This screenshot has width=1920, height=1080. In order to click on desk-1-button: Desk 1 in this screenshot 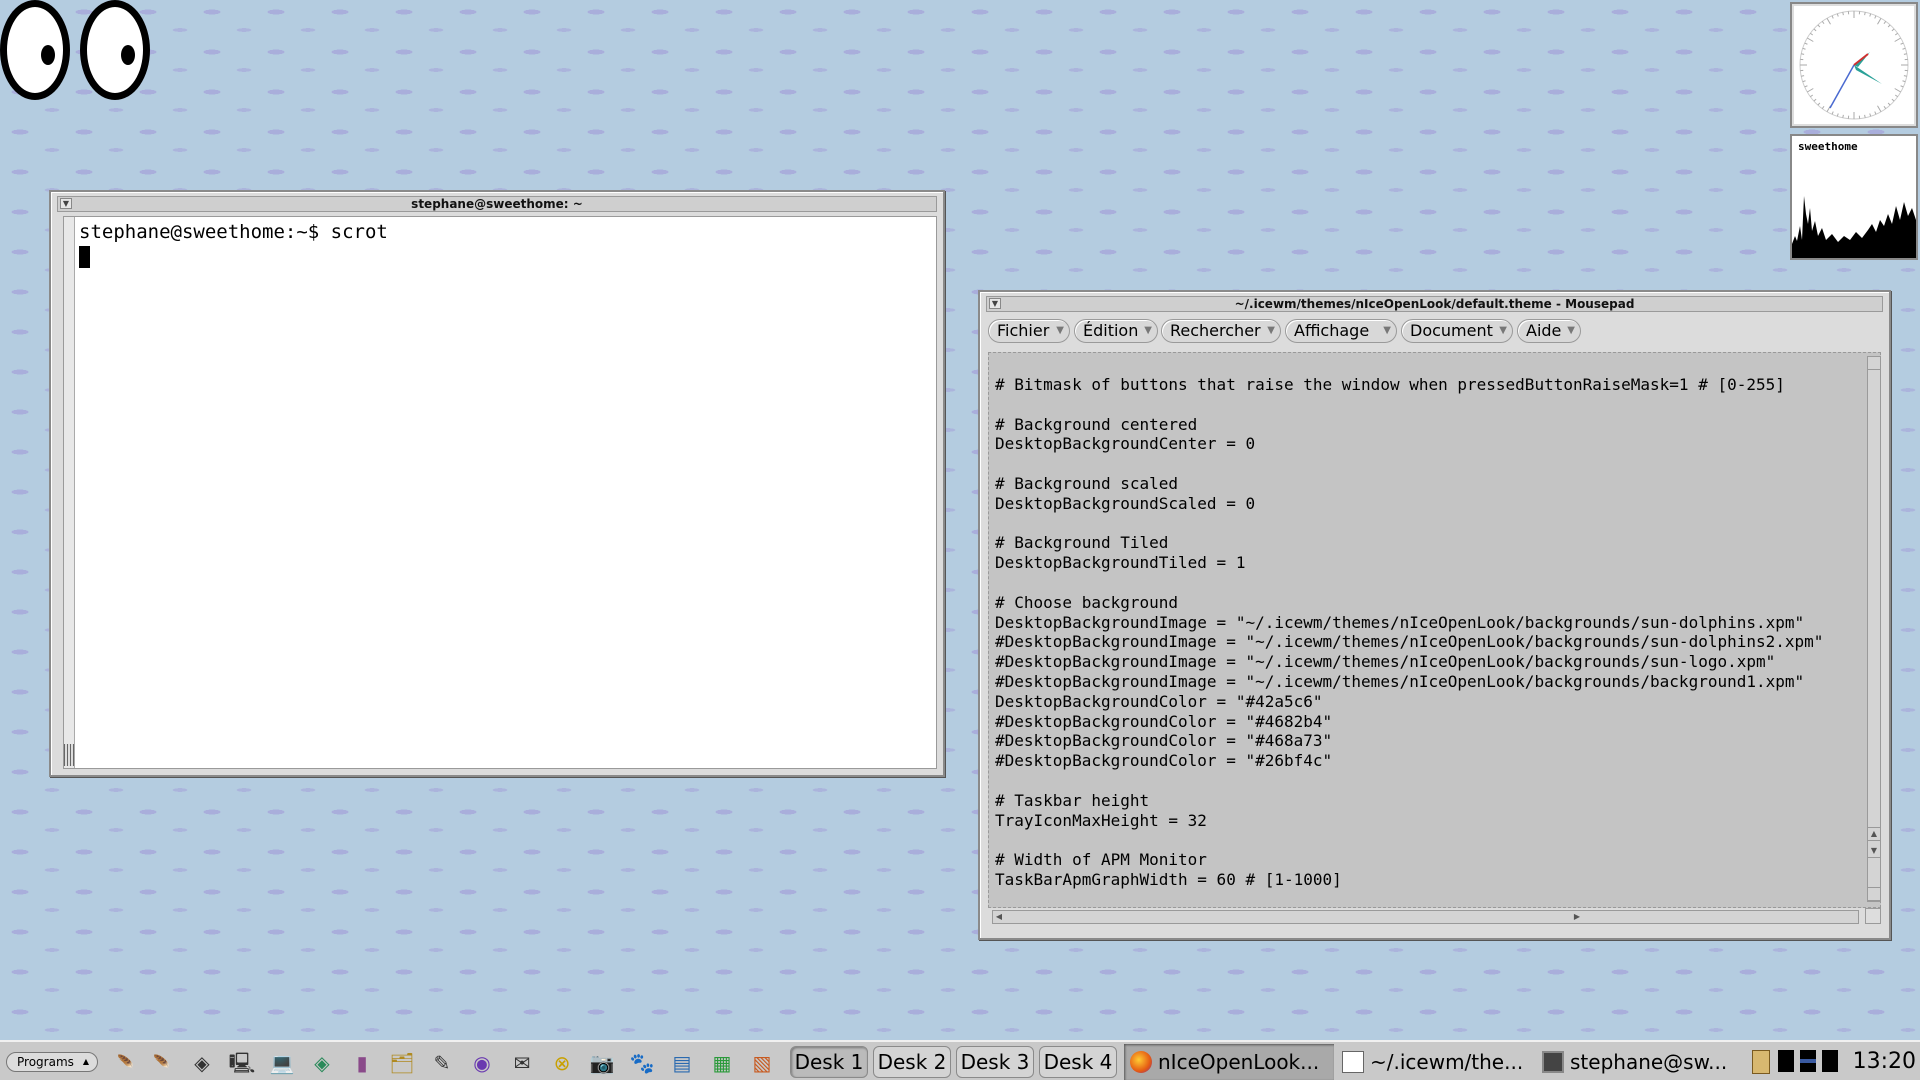, I will do `click(829, 1062)`.